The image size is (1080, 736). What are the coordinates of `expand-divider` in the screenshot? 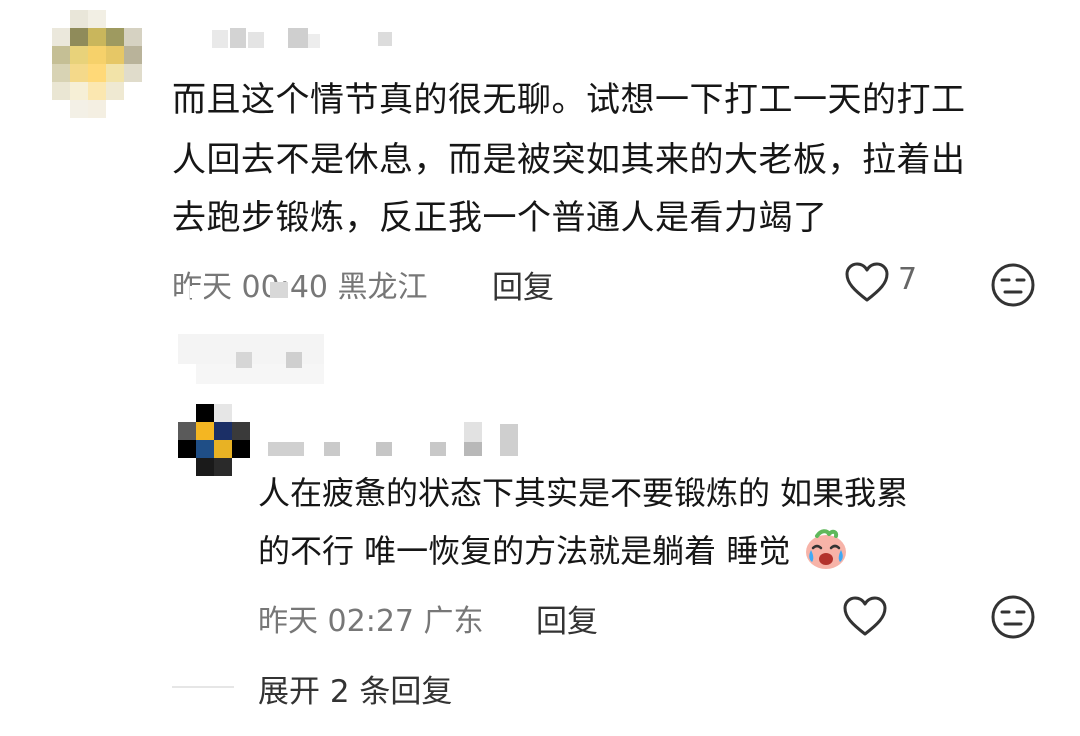 It's located at (203, 687).